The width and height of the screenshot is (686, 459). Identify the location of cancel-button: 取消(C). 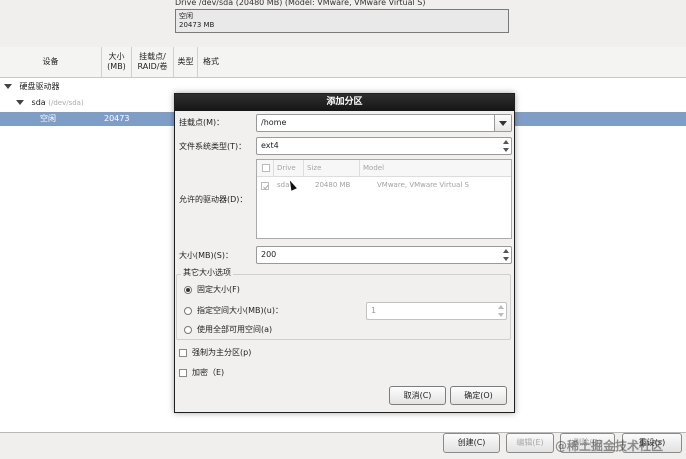
(417, 395).